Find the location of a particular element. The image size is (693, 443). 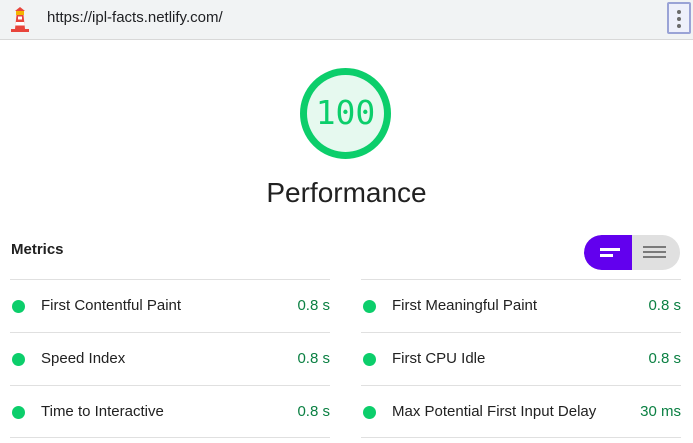

metrics-view-toggle is located at coordinates (632, 252).